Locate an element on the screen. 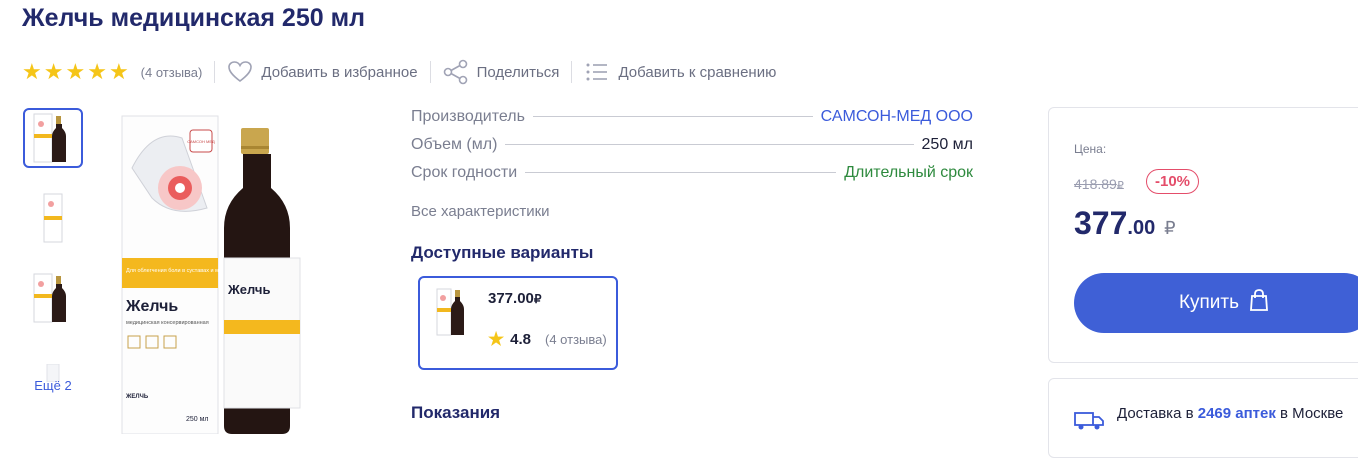 The width and height of the screenshot is (1358, 458). delivery-prefix: Доставка в is located at coordinates (1157, 413).